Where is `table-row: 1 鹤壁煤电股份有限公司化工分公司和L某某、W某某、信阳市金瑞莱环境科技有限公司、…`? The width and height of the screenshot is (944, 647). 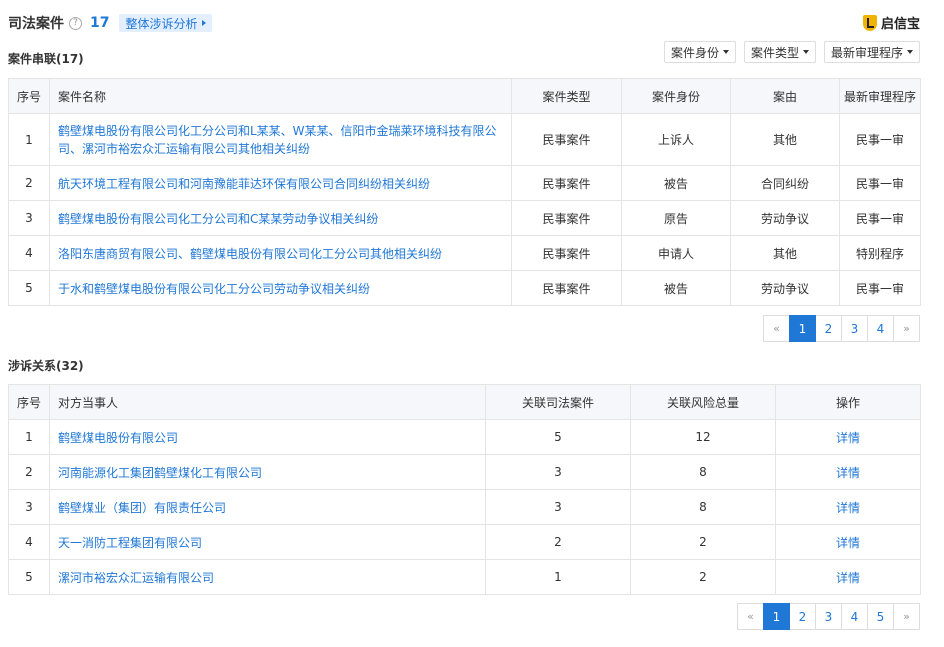 table-row: 1 鹤壁煤电股份有限公司化工分公司和L某某、W某某、信阳市金瑞莱环境科技有限公司、… is located at coordinates (464, 139).